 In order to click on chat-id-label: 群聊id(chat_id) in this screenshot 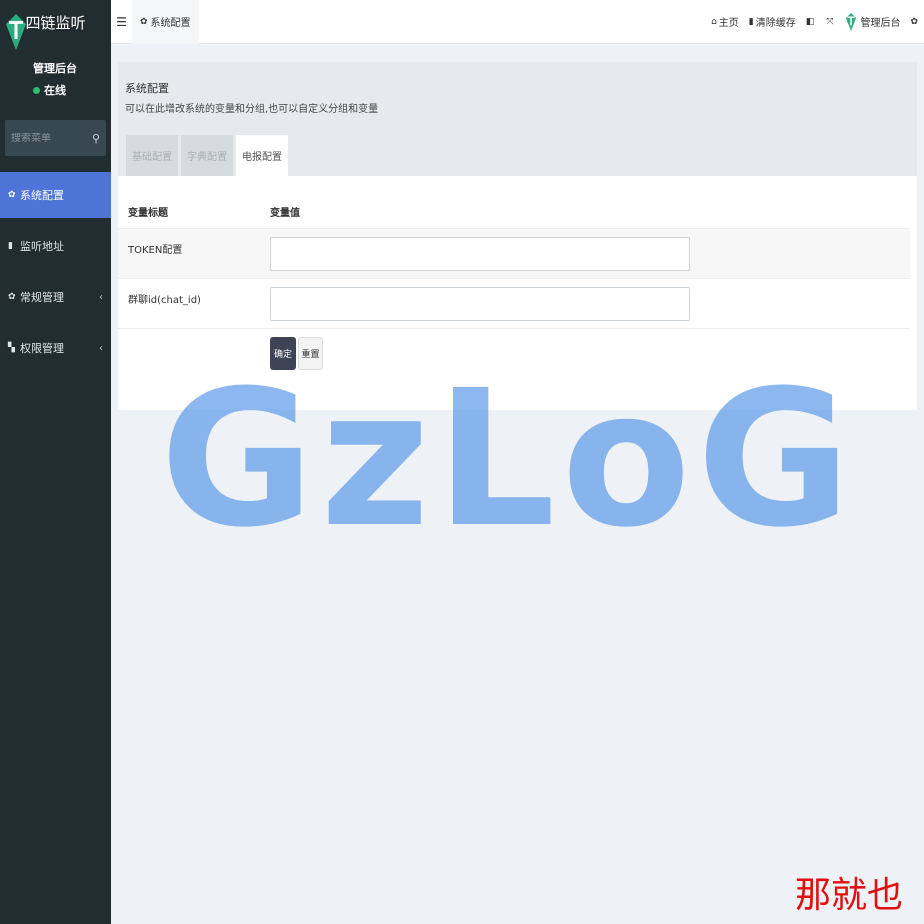, I will do `click(164, 300)`.